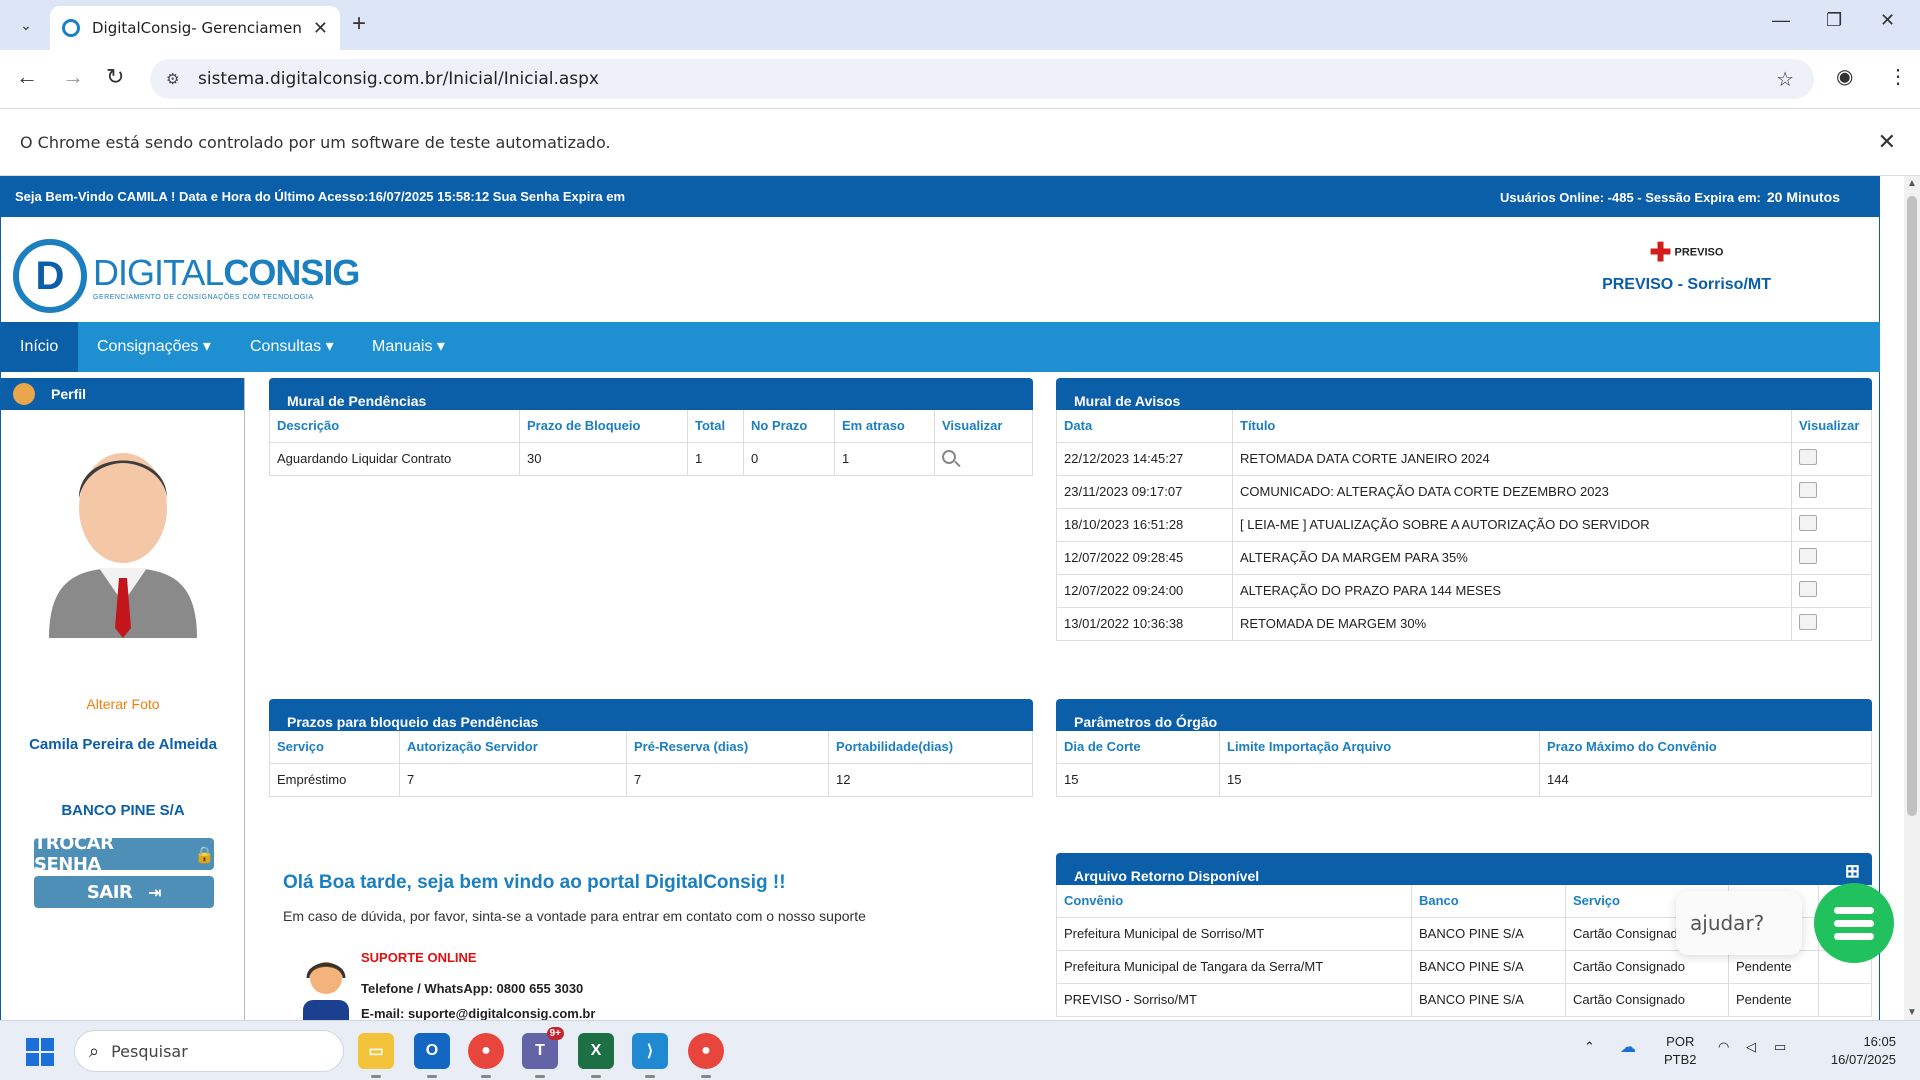 The image size is (1920, 1080). I want to click on menu-manuais: Manuais ▾, so click(408, 347).